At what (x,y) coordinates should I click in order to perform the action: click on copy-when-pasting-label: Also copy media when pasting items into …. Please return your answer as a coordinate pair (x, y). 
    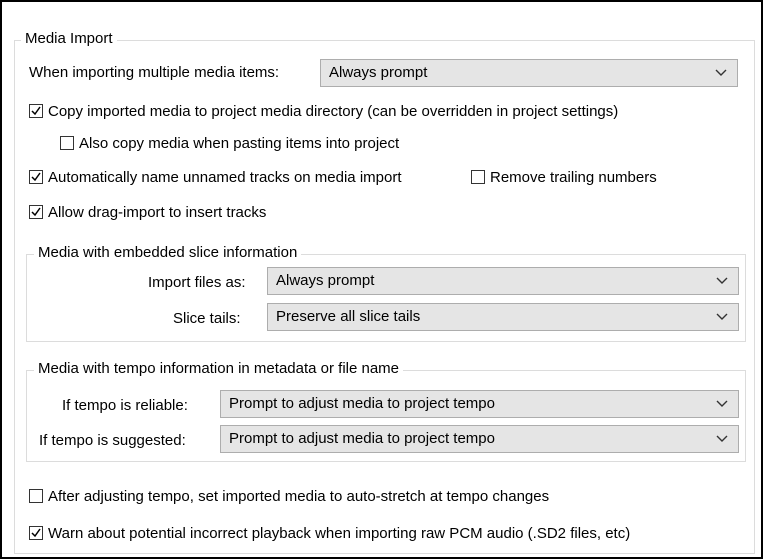
    Looking at the image, I should click on (239, 143).